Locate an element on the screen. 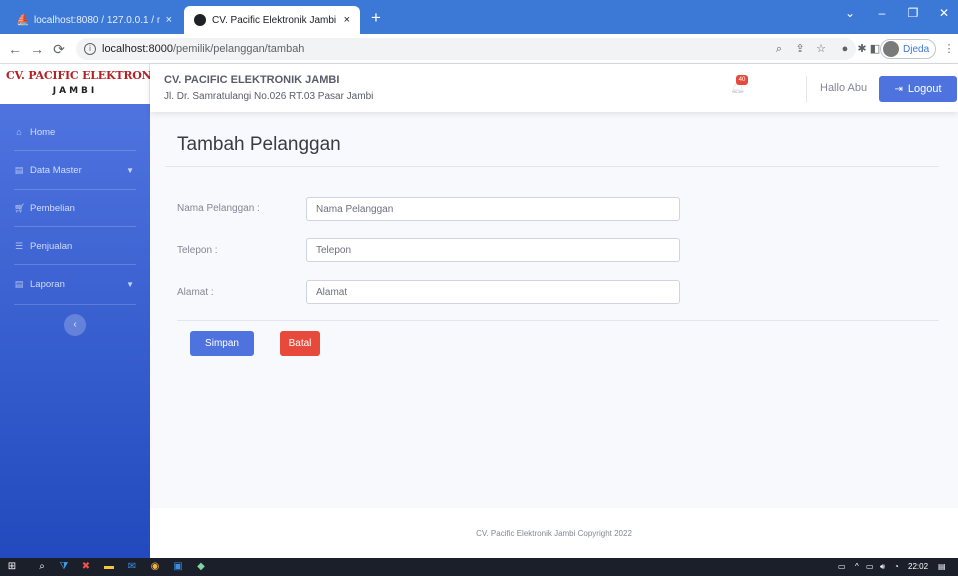  notification-center-icon: ▤ is located at coordinates (942, 567).